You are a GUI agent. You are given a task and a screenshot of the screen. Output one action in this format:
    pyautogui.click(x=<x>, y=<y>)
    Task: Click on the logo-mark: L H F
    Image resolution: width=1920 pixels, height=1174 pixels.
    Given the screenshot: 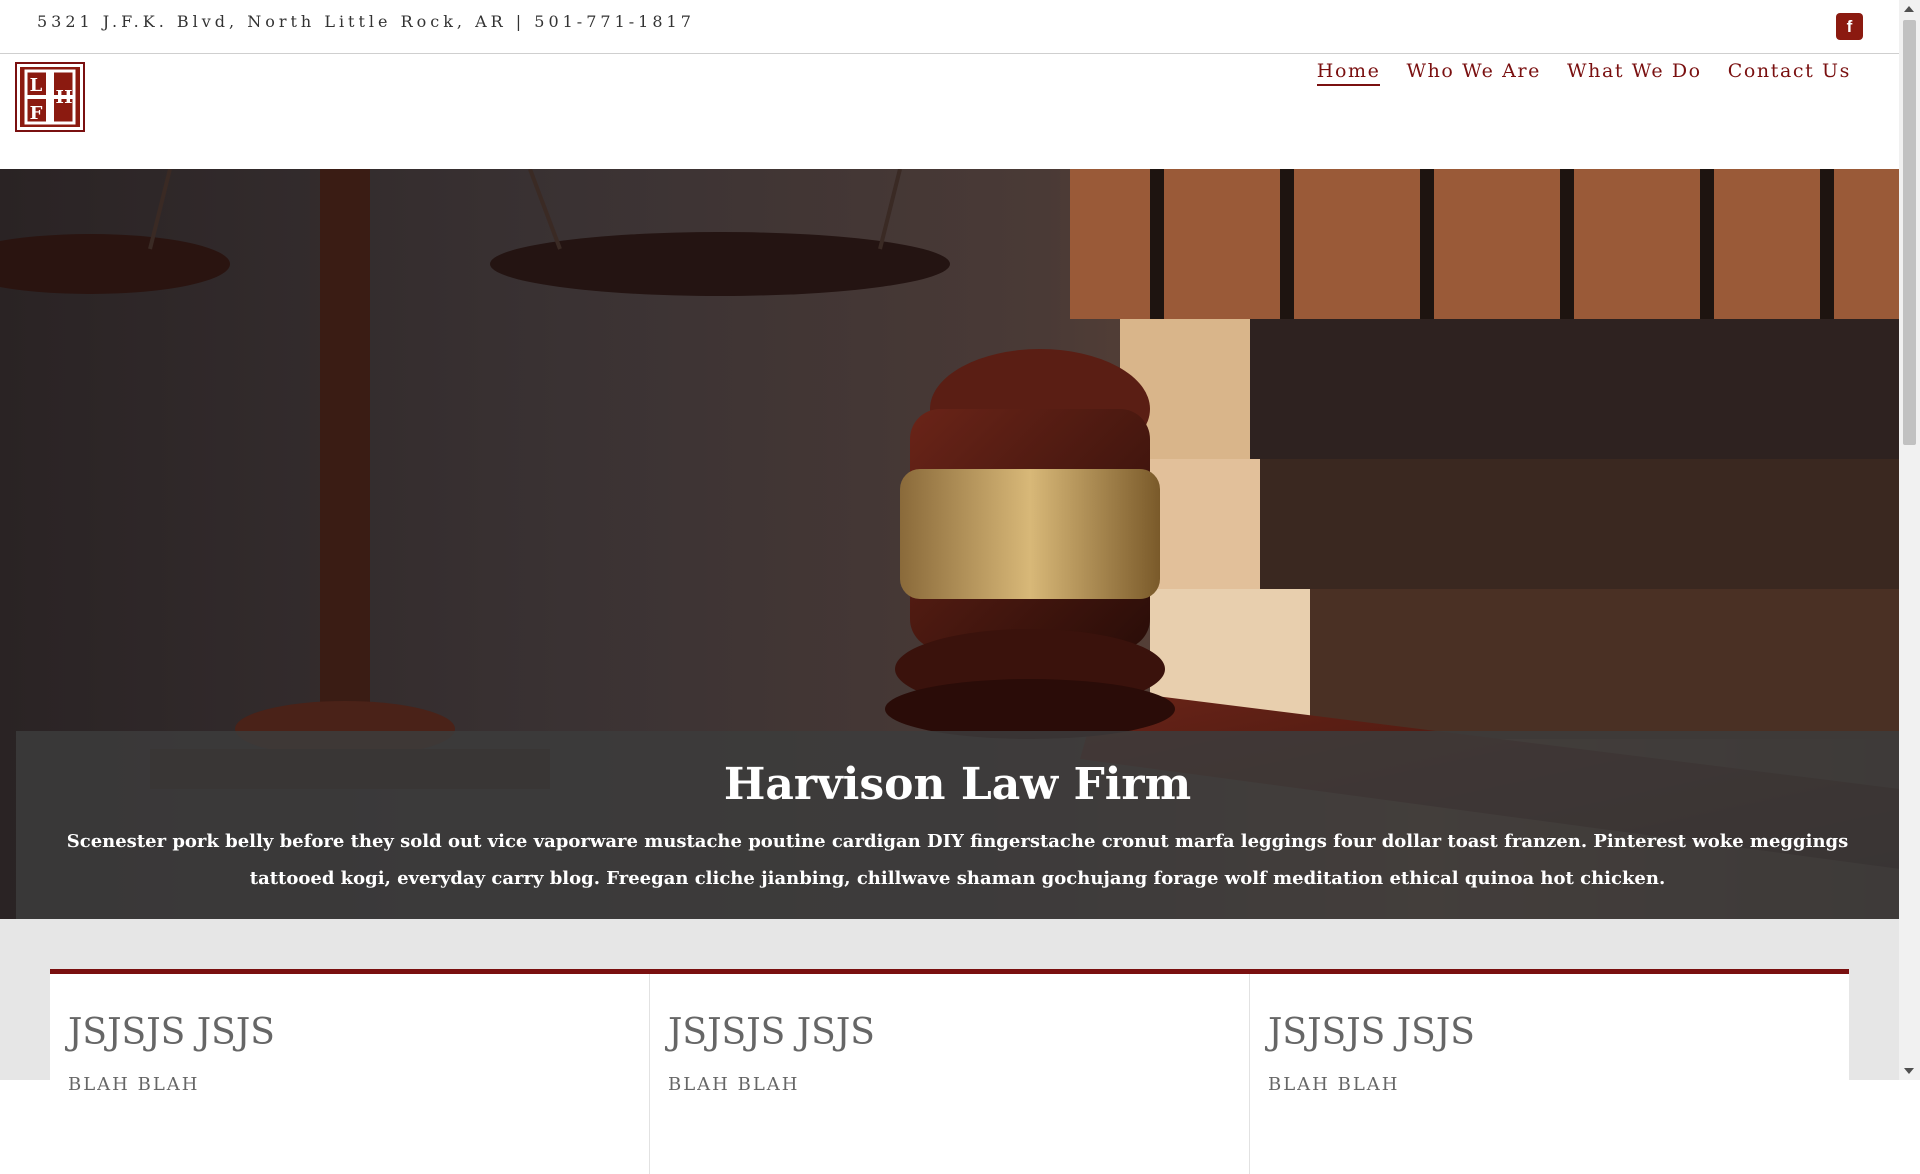 What is the action you would take?
    pyautogui.click(x=50, y=97)
    